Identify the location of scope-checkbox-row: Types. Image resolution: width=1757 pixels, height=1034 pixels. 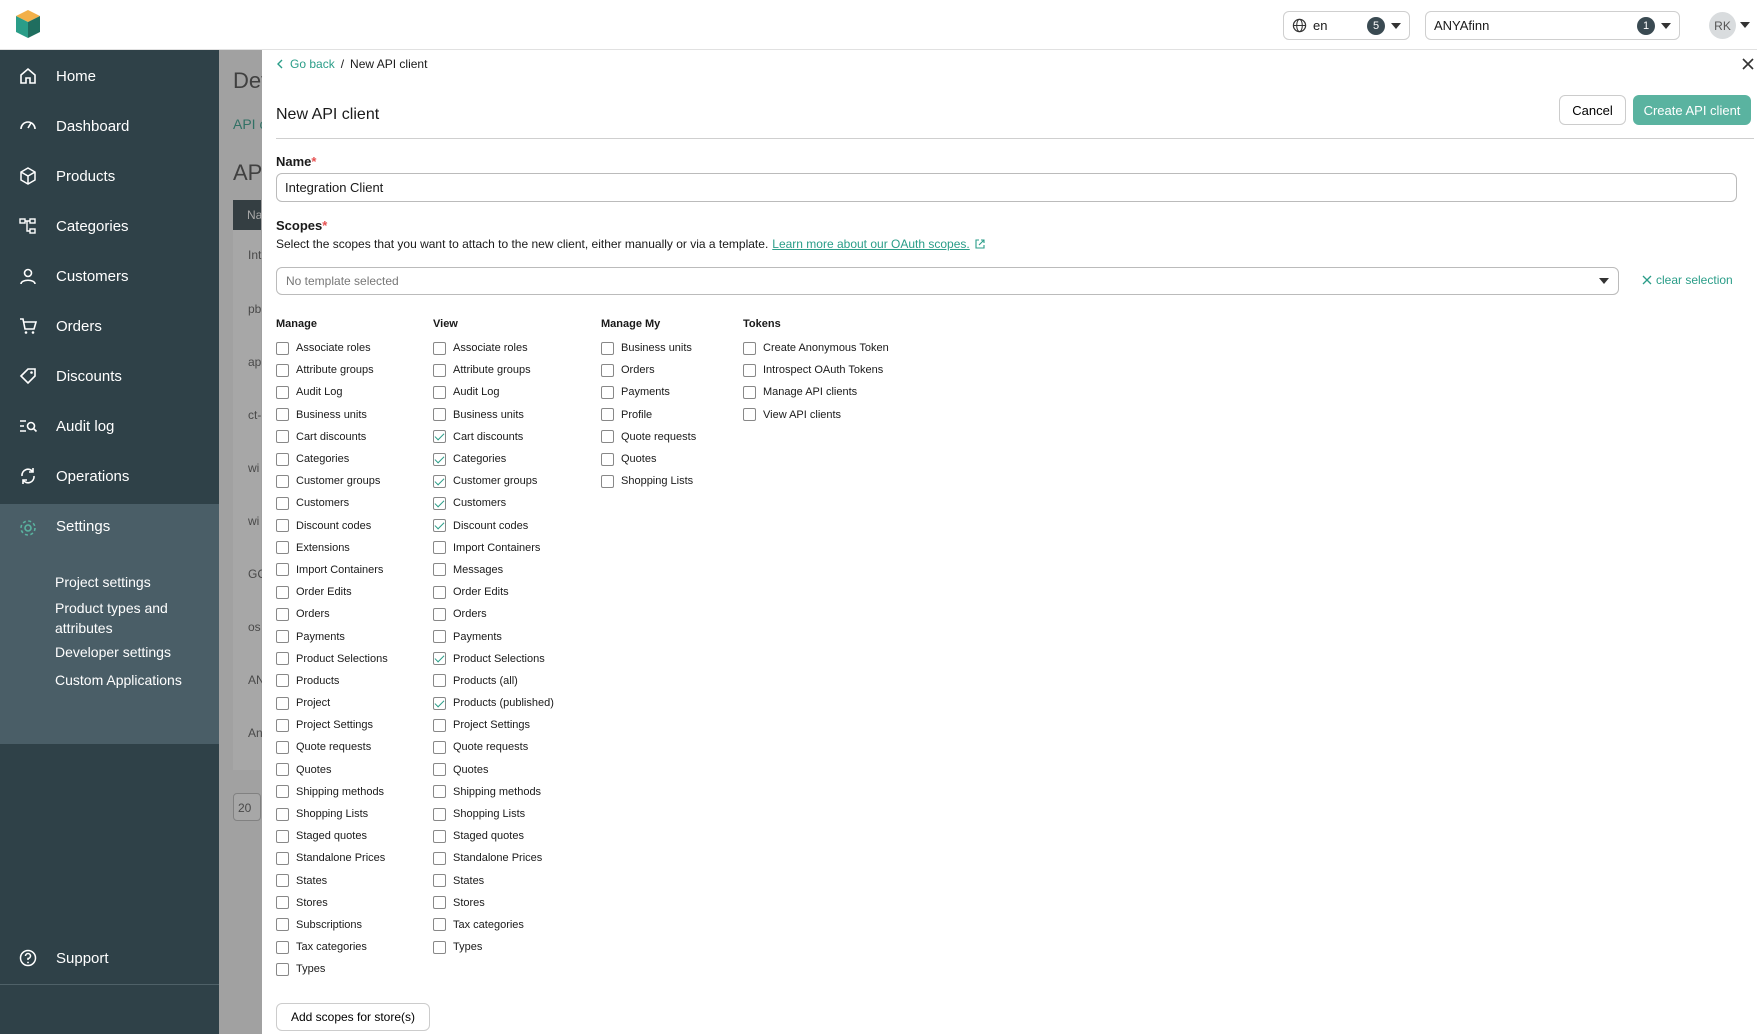
(493, 947).